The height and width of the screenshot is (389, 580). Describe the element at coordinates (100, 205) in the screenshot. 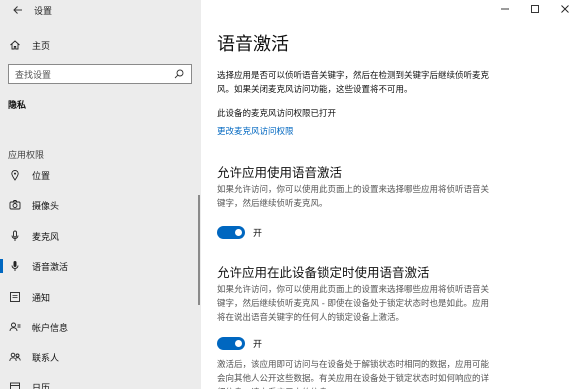

I see `sidebar-item-camera: 摄像头` at that location.